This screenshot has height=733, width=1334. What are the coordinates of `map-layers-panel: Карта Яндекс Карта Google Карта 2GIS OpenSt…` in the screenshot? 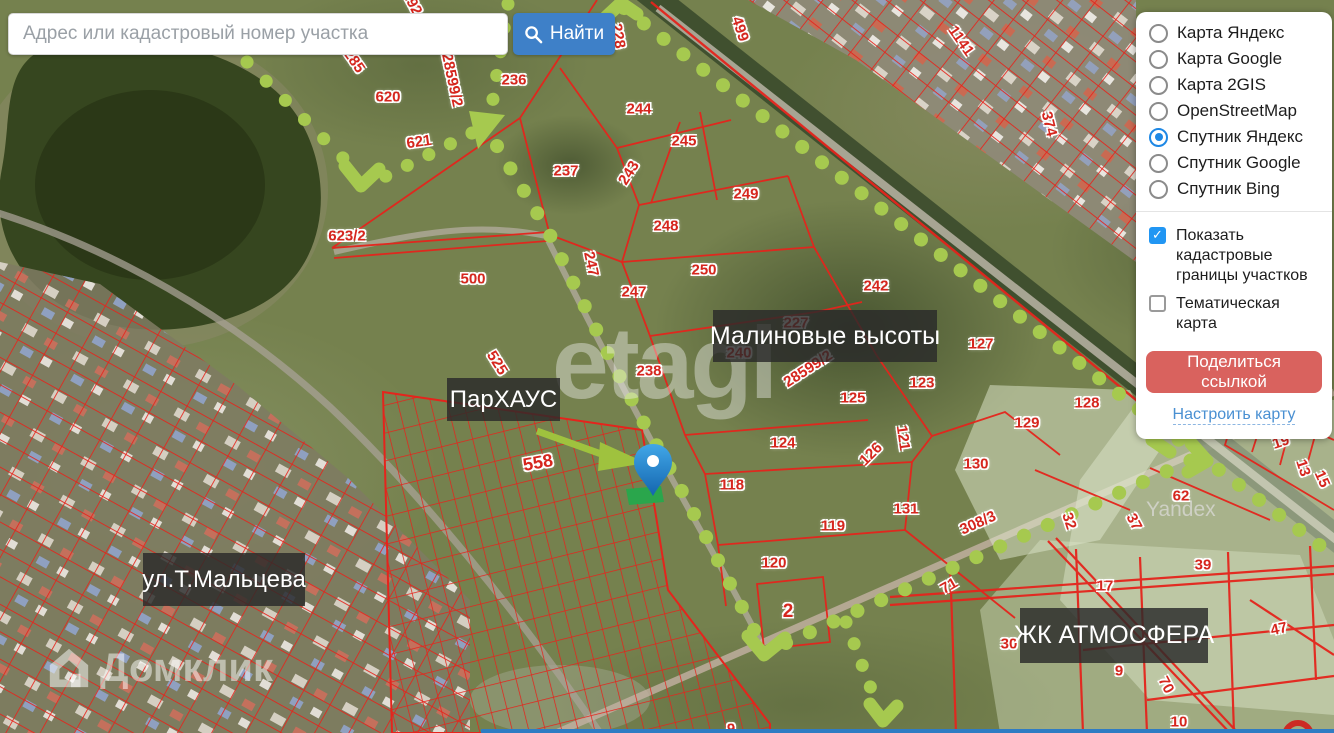 It's located at (1234, 225).